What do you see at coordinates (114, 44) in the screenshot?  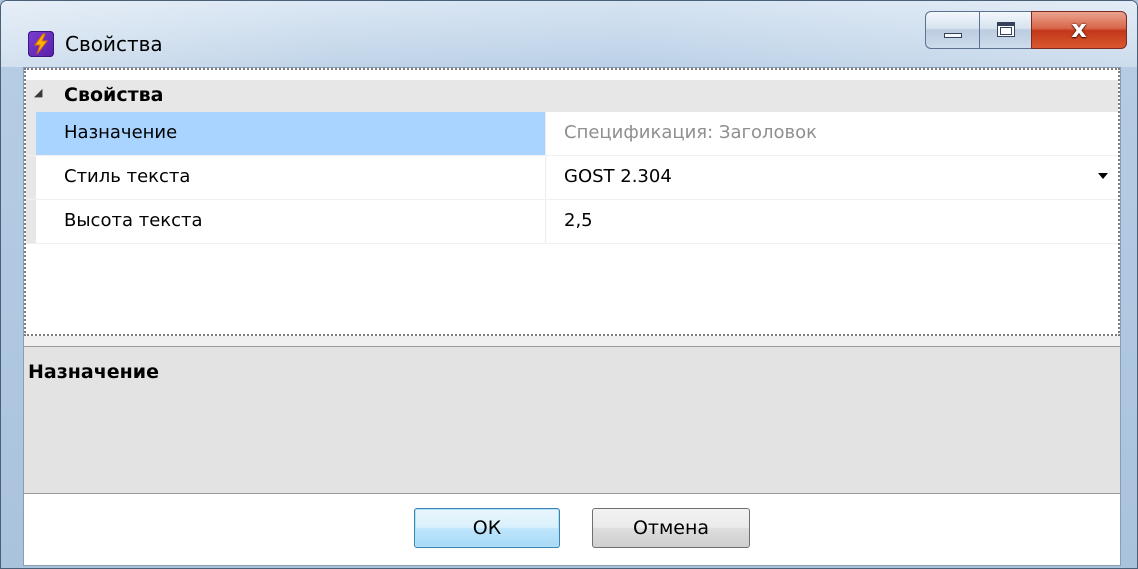 I see `window-title: Свойства` at bounding box center [114, 44].